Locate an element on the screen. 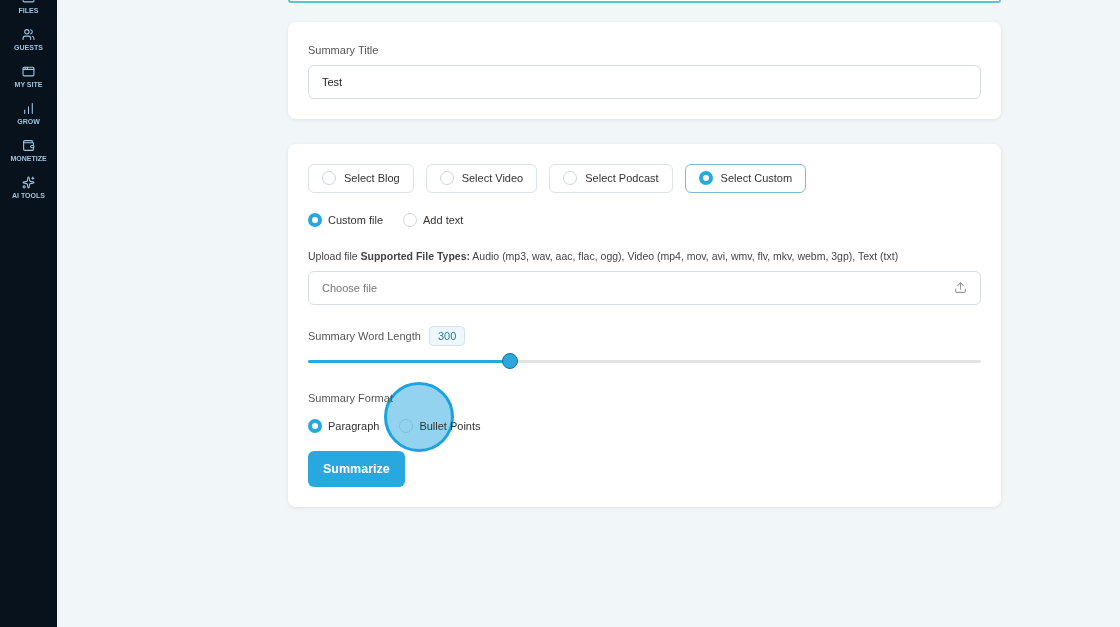 This screenshot has width=1120, height=627. file-field: Choose file is located at coordinates (644, 287).